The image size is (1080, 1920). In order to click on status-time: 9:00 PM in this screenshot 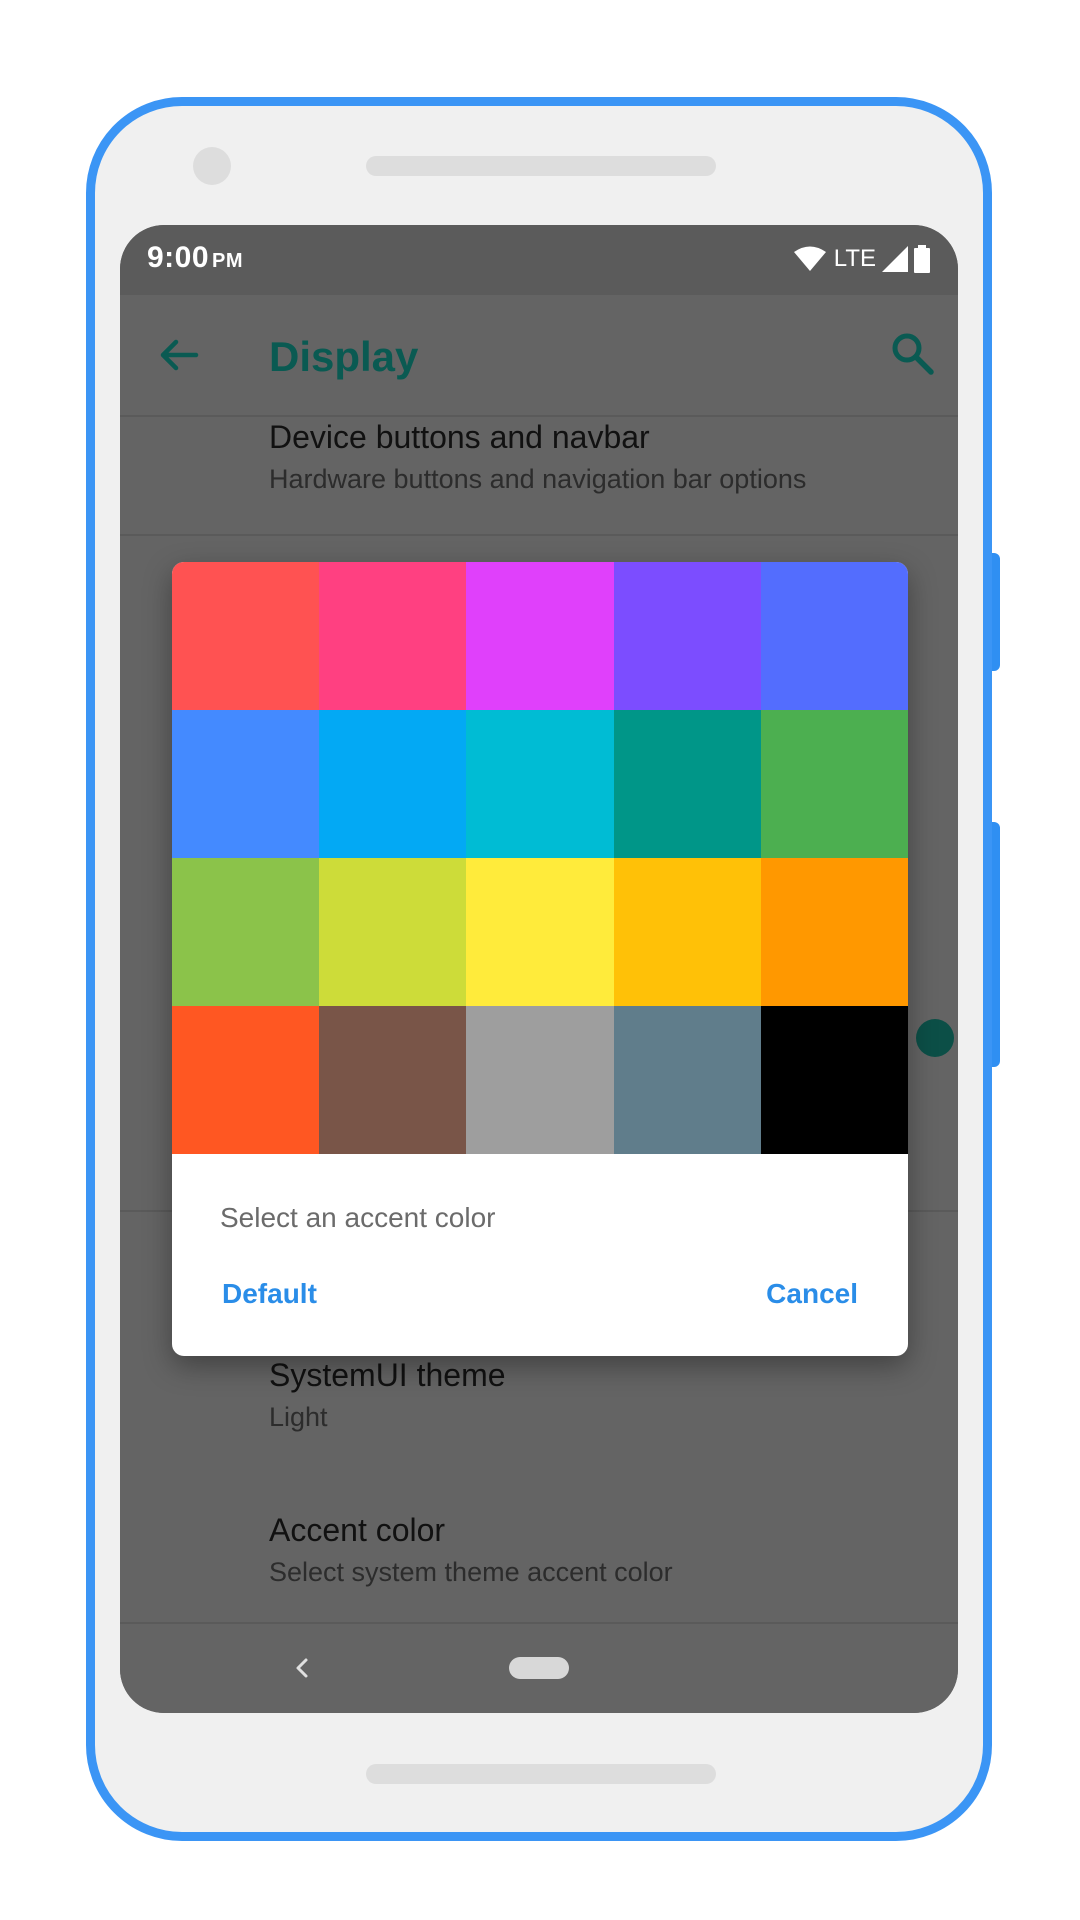, I will do `click(195, 258)`.